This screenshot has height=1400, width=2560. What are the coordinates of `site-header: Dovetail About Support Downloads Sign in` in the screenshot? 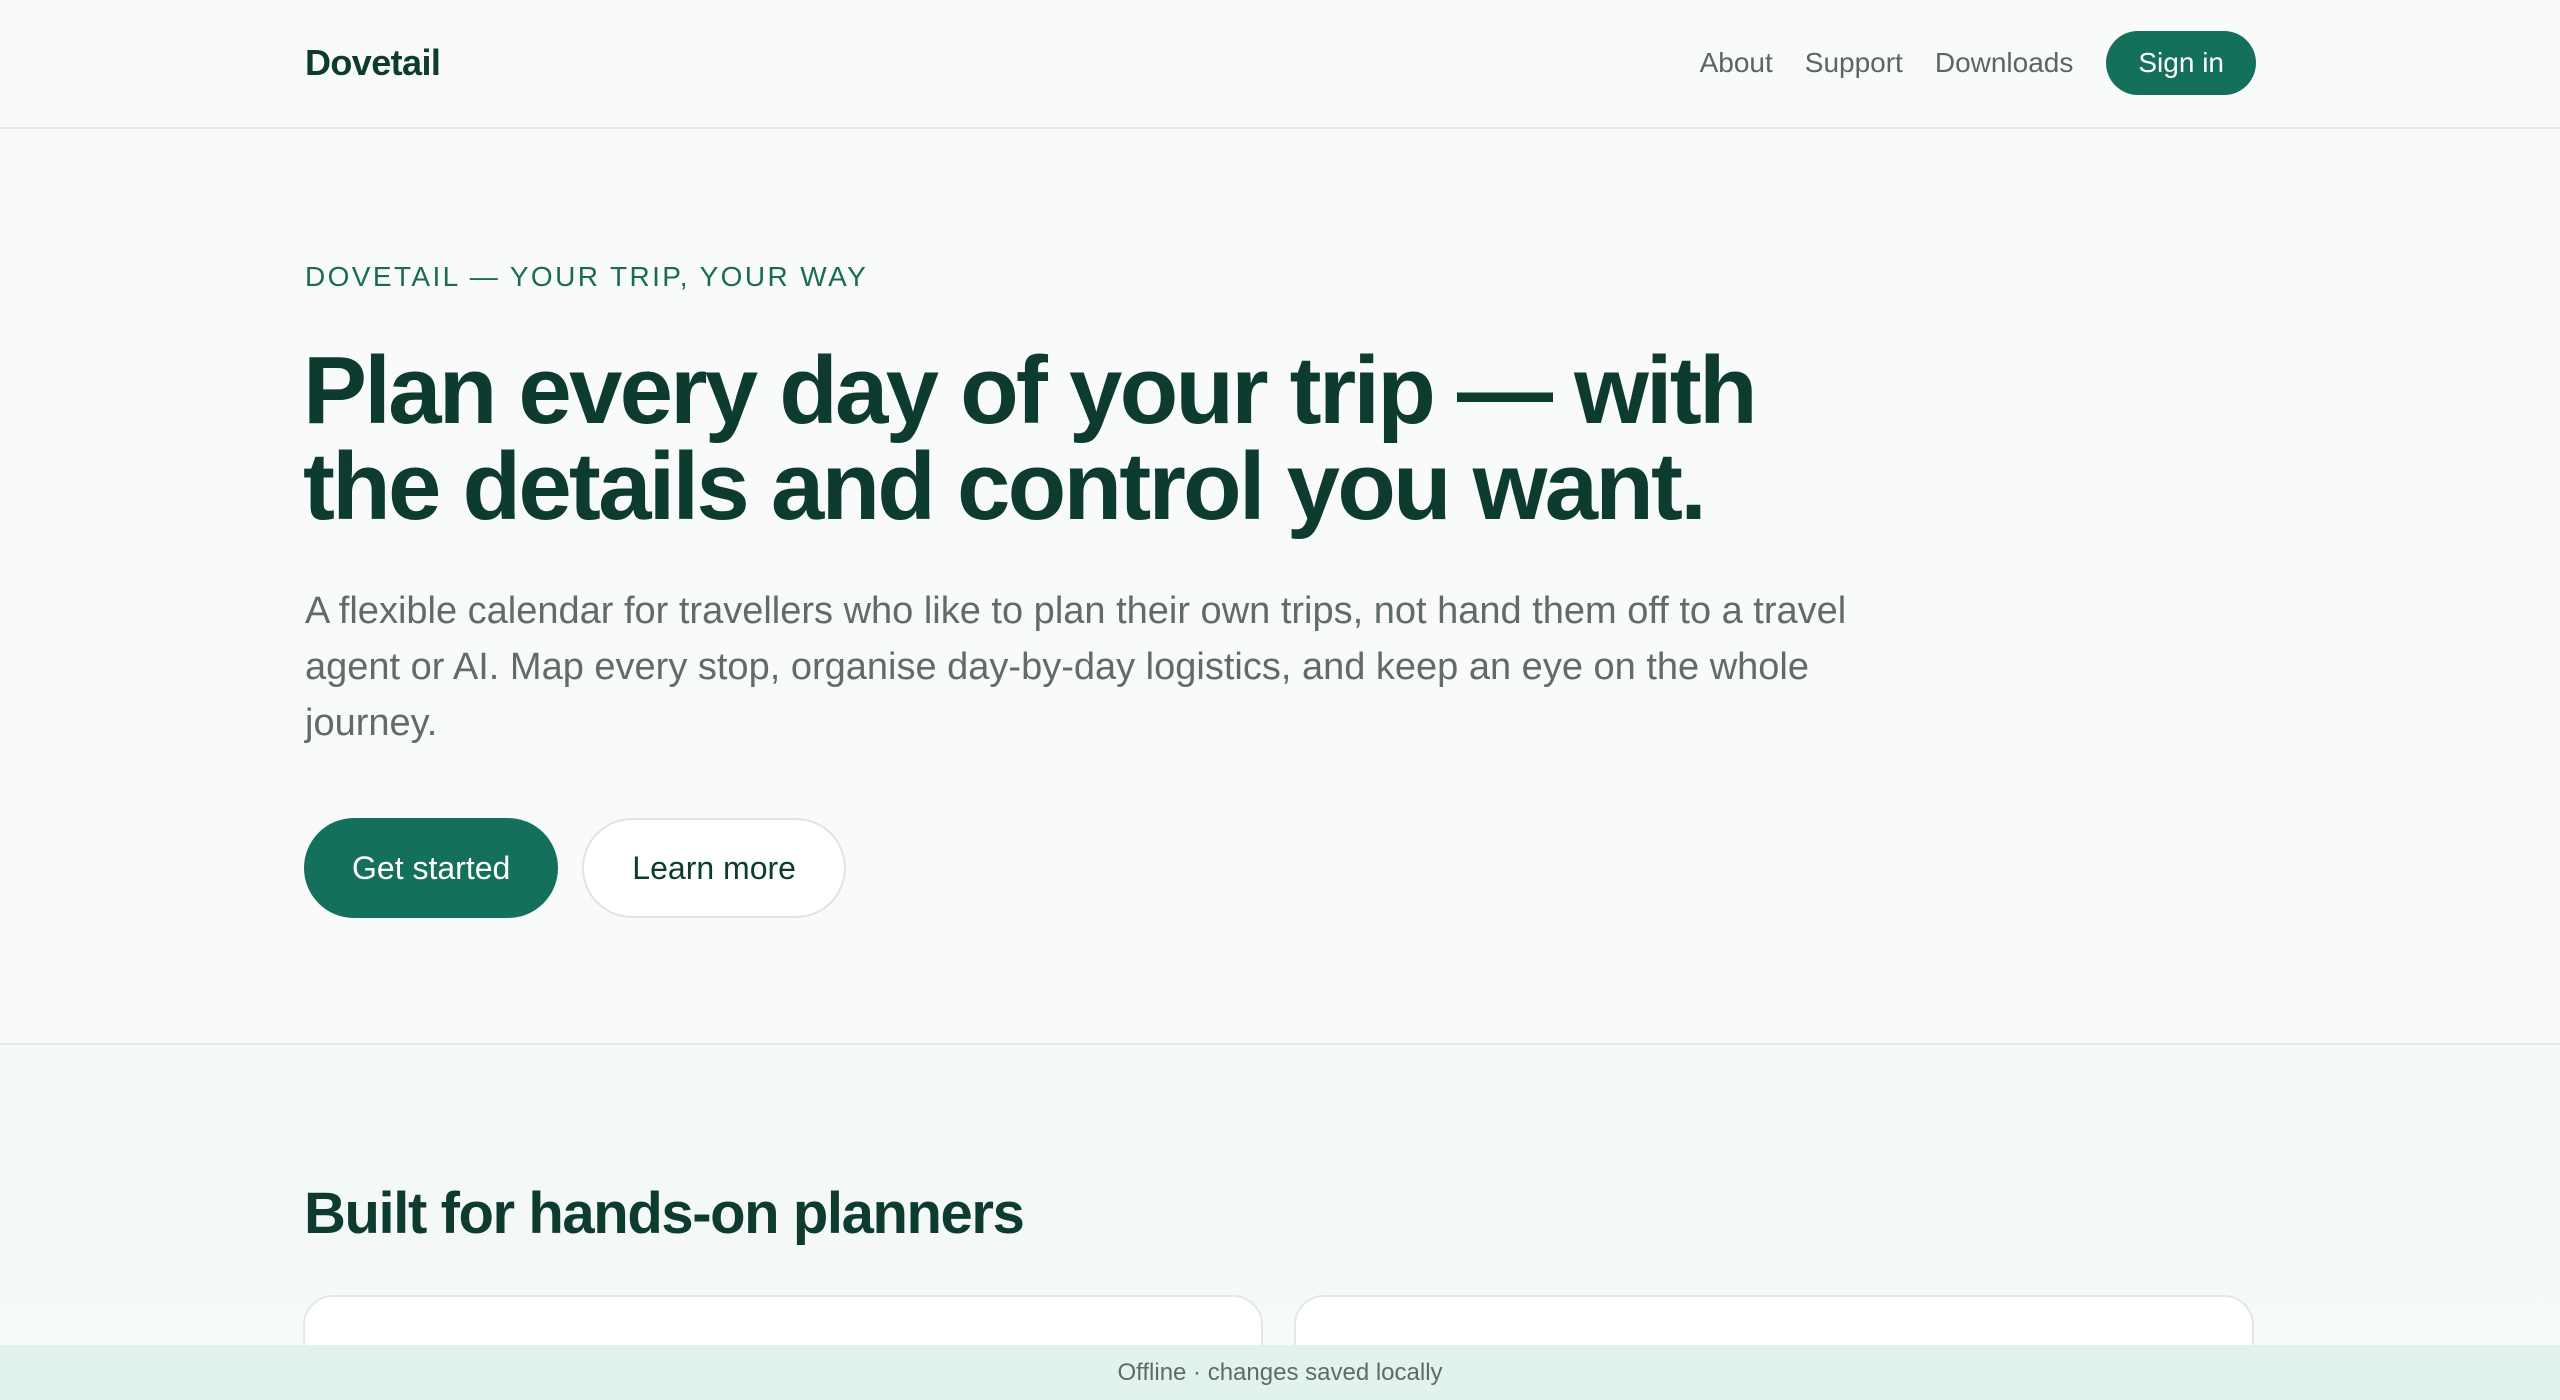 It's located at (1280, 64).